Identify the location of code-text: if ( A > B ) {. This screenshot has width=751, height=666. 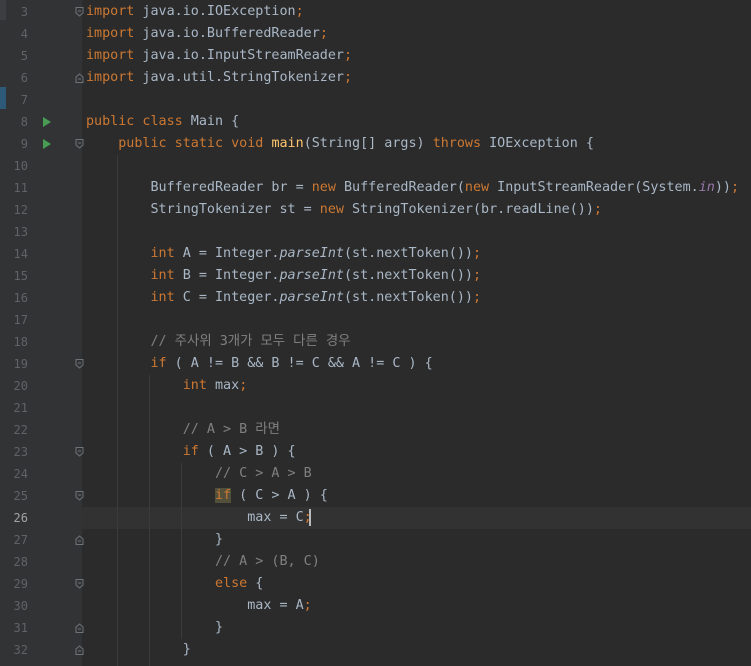
(191, 452).